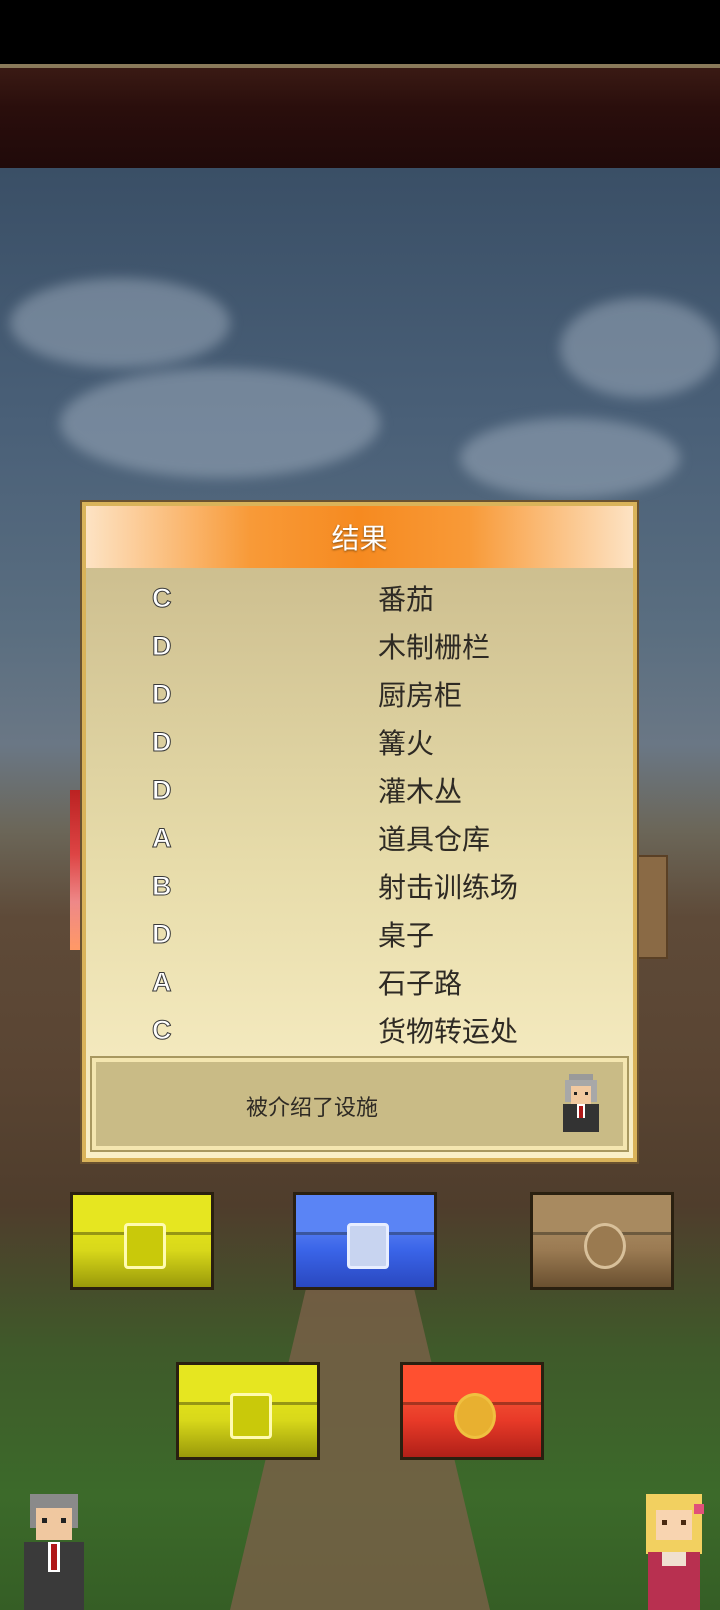 The image size is (720, 1610). I want to click on result-row: C 货物转运处, so click(359, 1030).